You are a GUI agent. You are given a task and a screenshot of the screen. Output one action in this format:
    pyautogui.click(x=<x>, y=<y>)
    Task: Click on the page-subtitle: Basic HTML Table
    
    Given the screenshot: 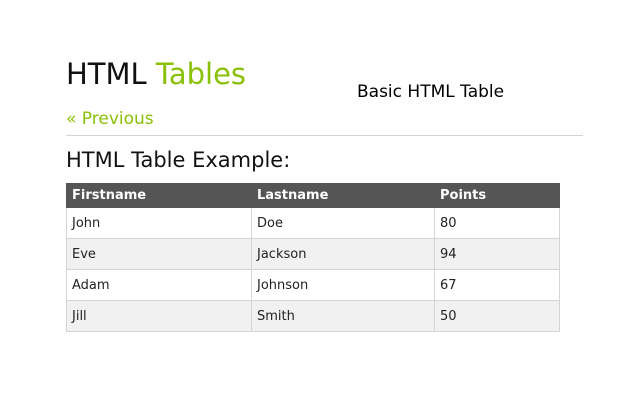 What is the action you would take?
    pyautogui.click(x=431, y=92)
    